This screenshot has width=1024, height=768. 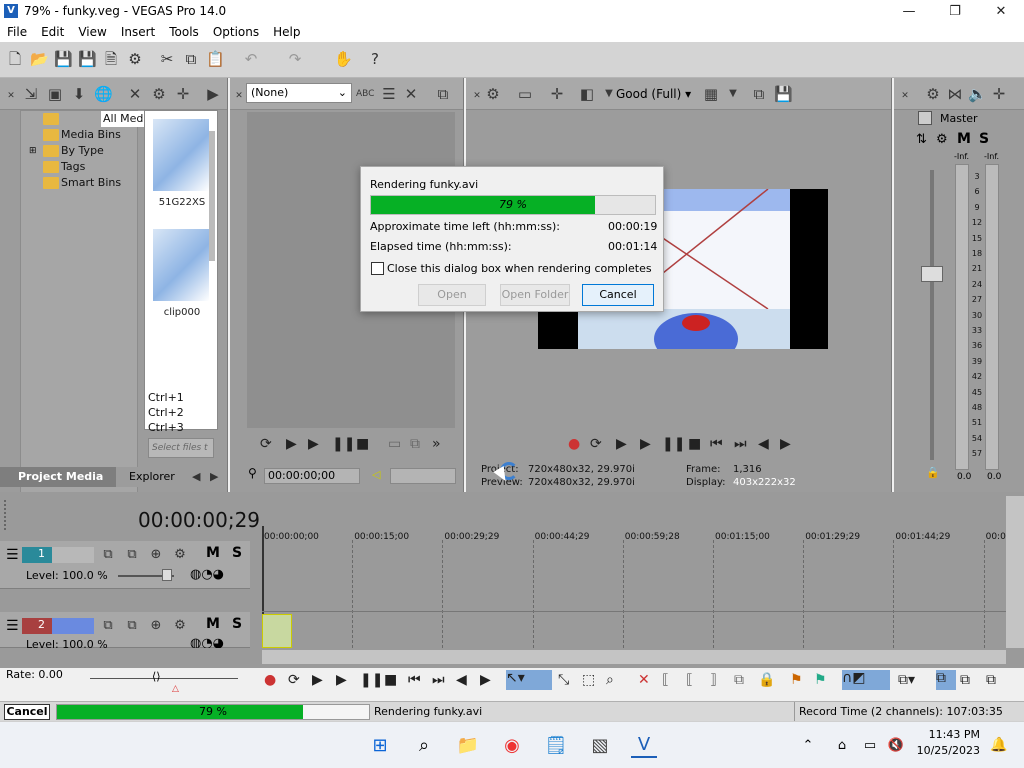 I want to click on master-checkbox, so click(x=925, y=118).